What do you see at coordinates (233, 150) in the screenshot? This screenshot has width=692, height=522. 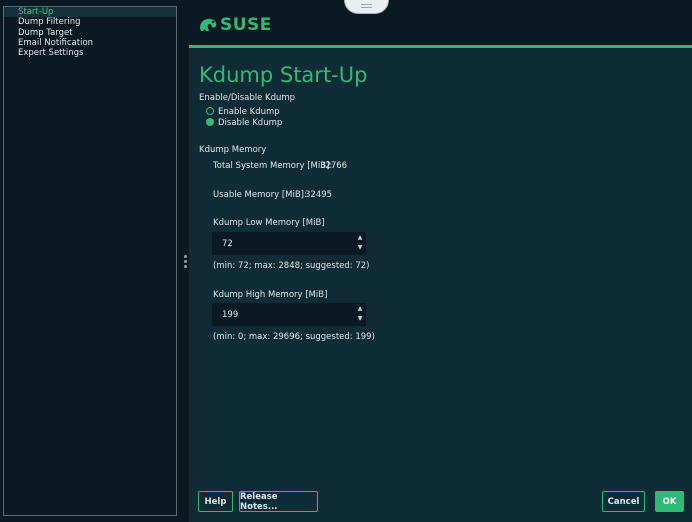 I see `kdump-memory-section-label: Kdump Memory` at bounding box center [233, 150].